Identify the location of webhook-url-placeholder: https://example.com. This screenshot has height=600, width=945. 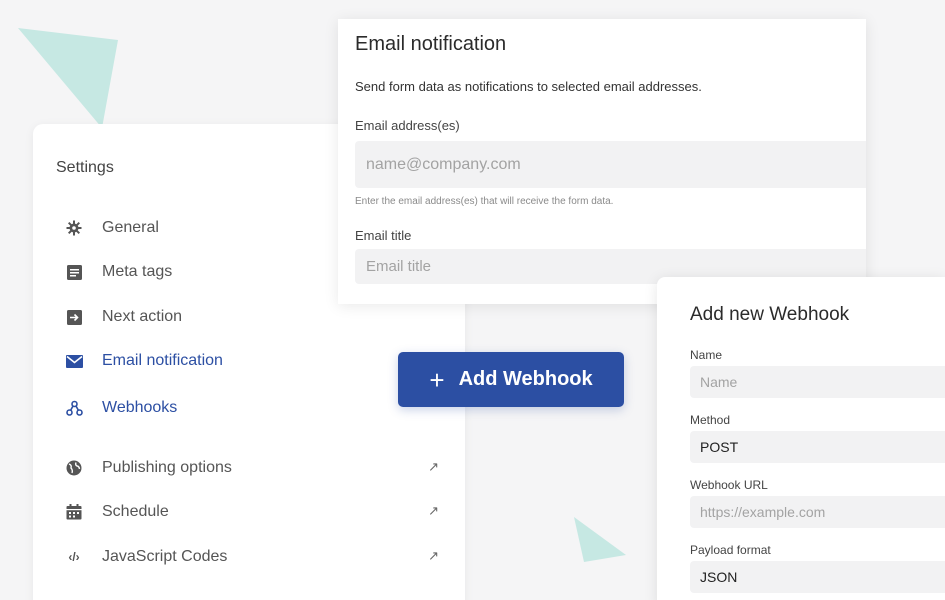
(763, 512).